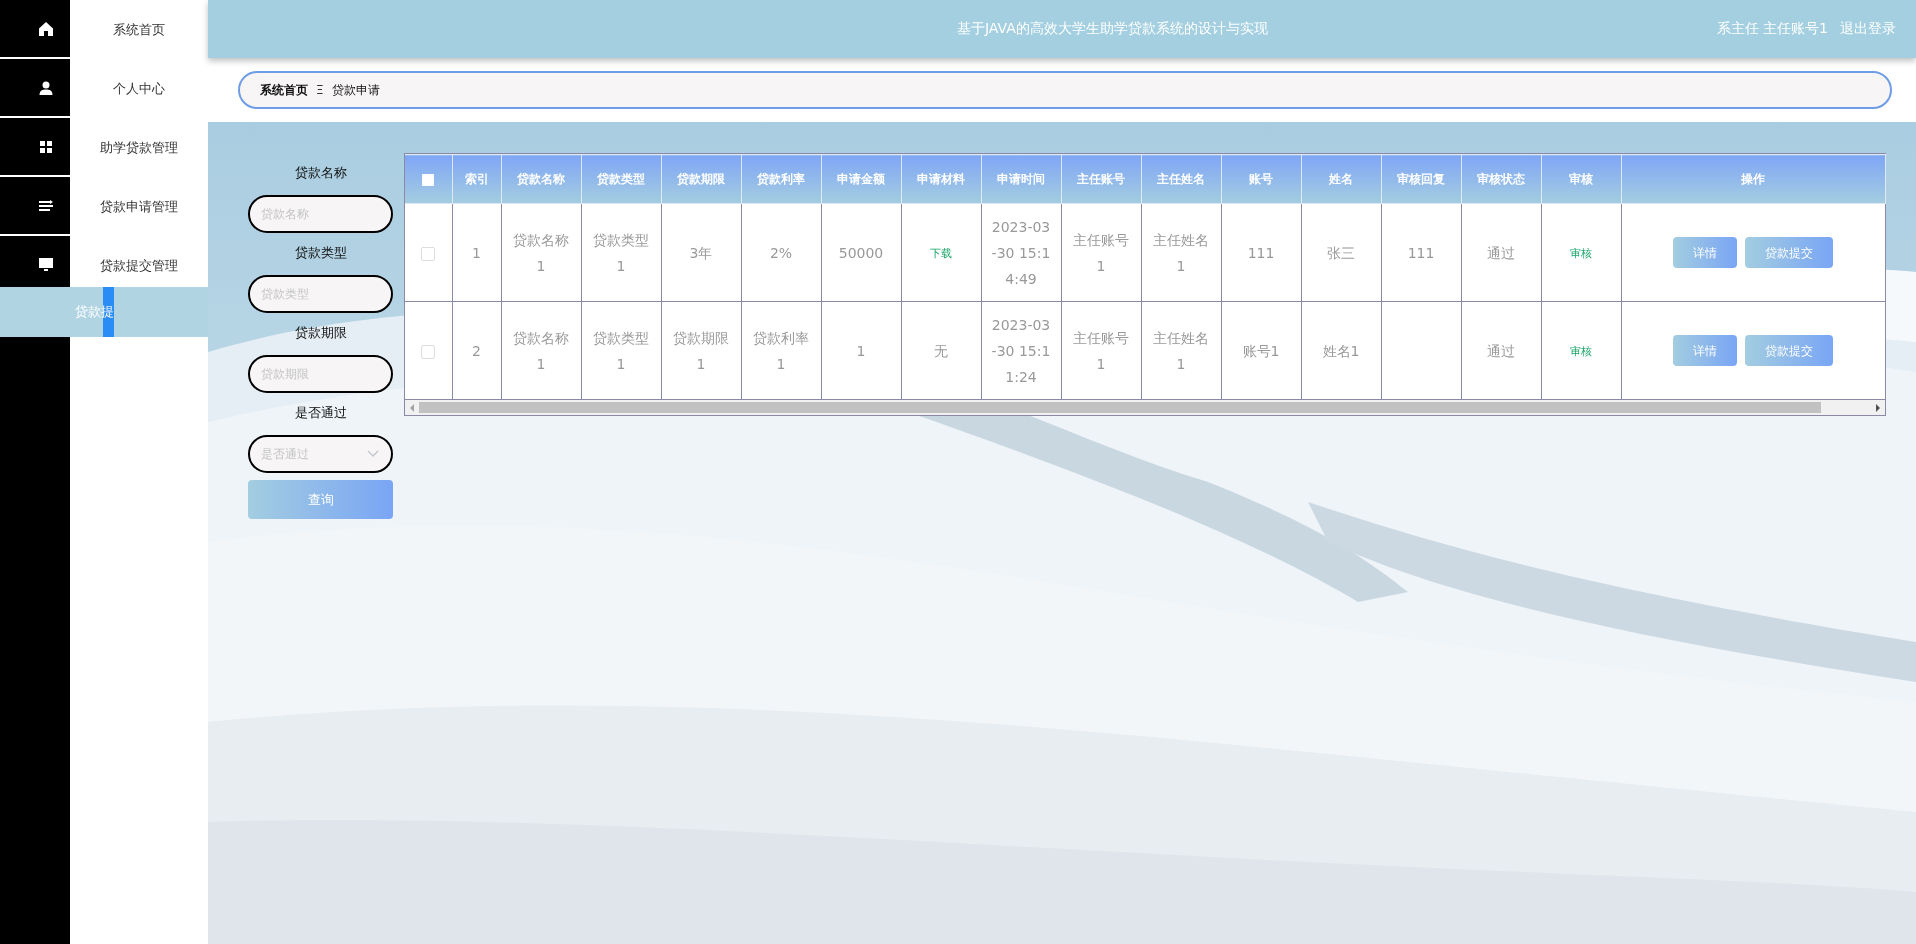 The image size is (1916, 944). I want to click on column-header: 主任姓名, so click(1181, 178).